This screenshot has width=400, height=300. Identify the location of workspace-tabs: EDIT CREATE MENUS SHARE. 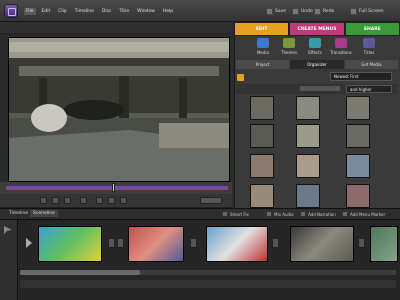
(317, 29).